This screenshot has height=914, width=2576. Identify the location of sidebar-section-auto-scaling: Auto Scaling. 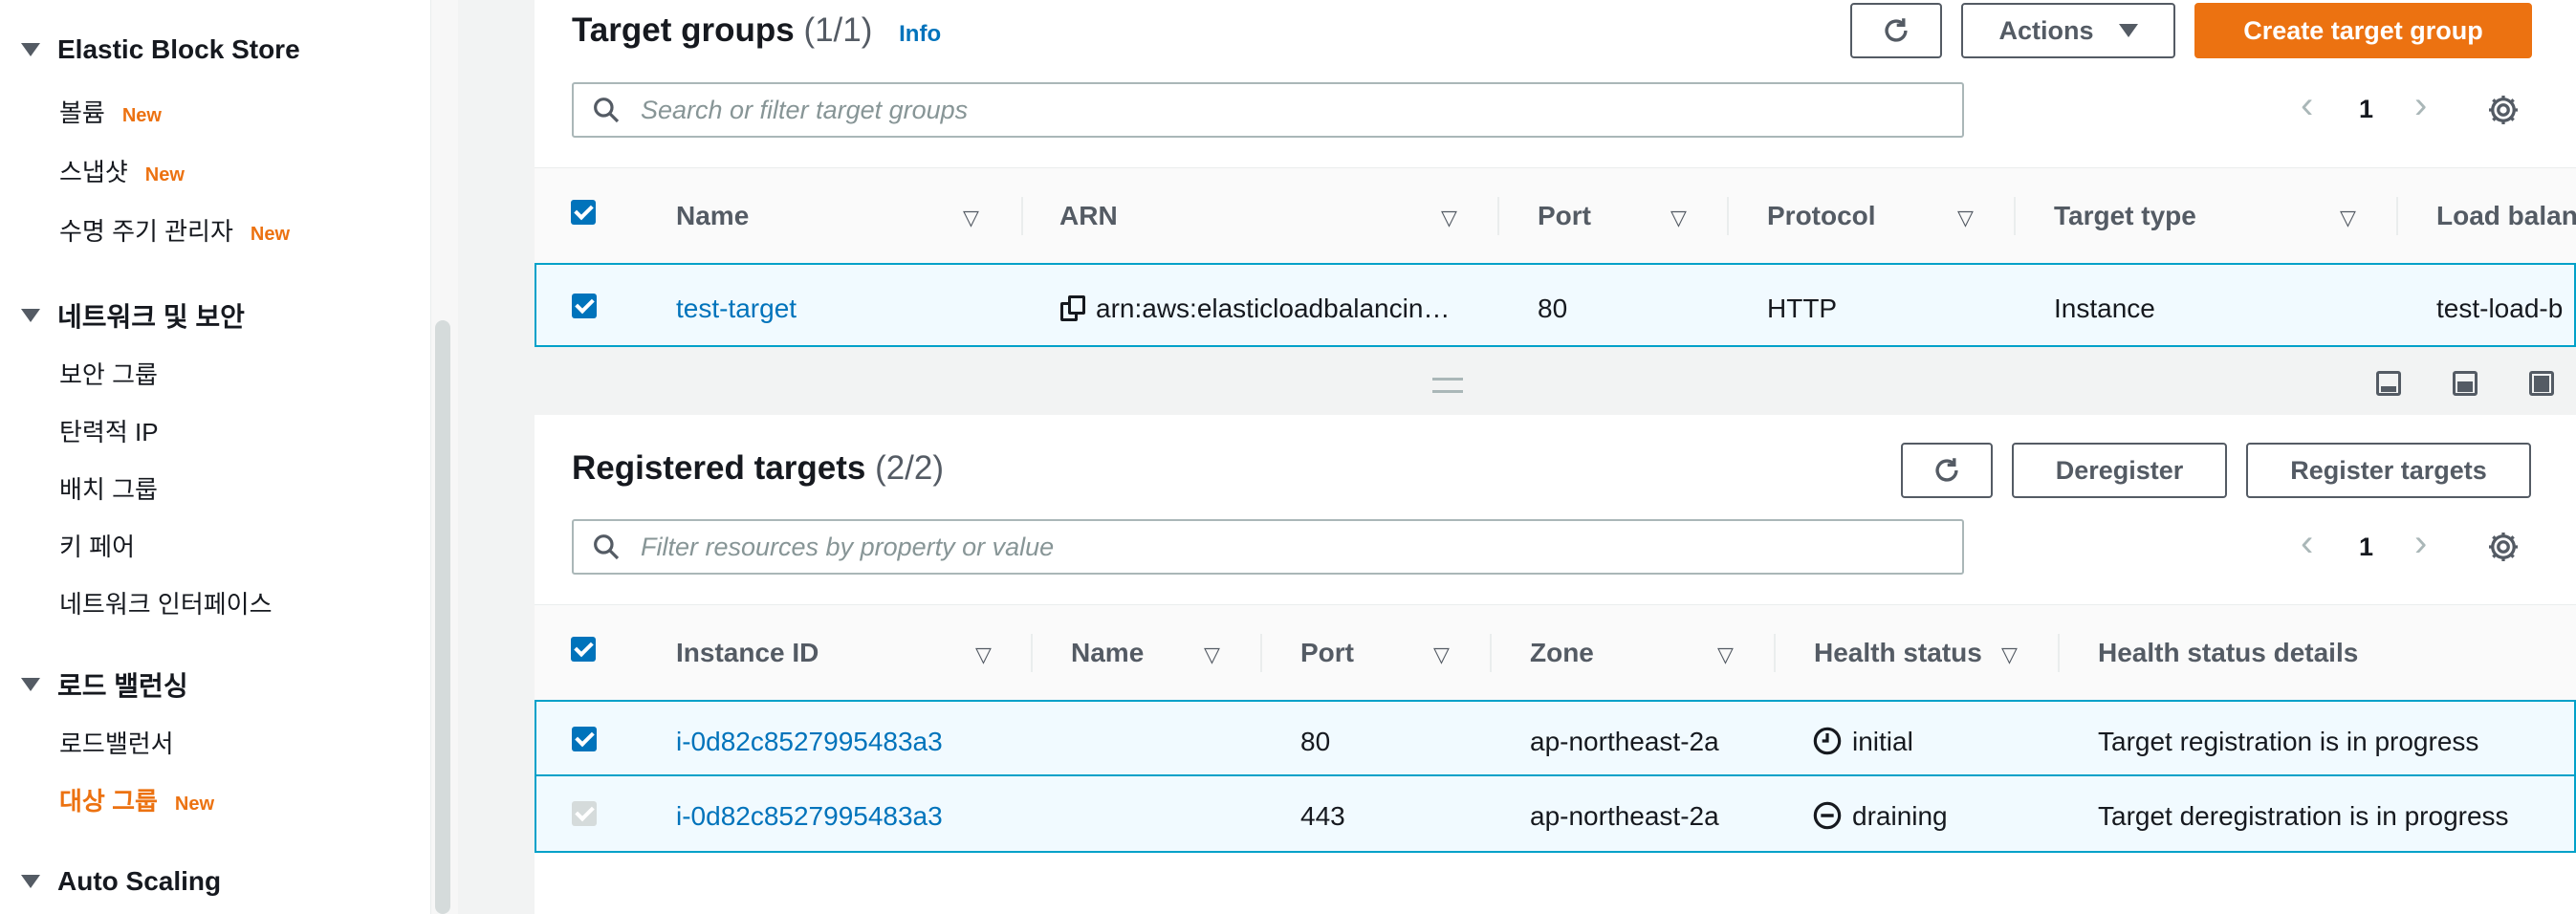
(121, 881).